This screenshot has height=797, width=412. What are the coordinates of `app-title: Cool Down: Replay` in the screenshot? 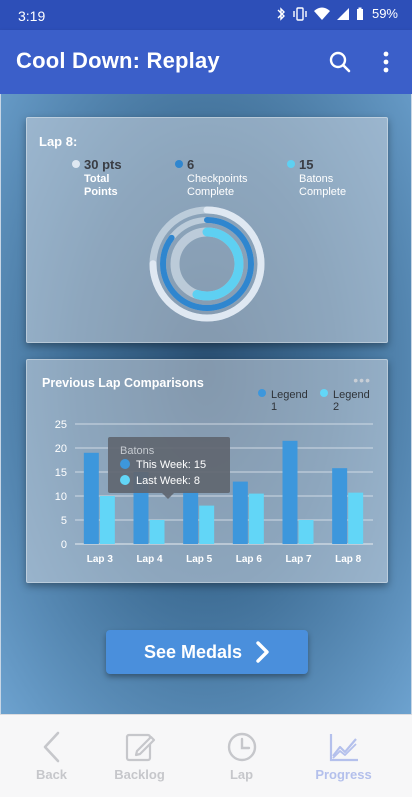 It's located at (118, 60).